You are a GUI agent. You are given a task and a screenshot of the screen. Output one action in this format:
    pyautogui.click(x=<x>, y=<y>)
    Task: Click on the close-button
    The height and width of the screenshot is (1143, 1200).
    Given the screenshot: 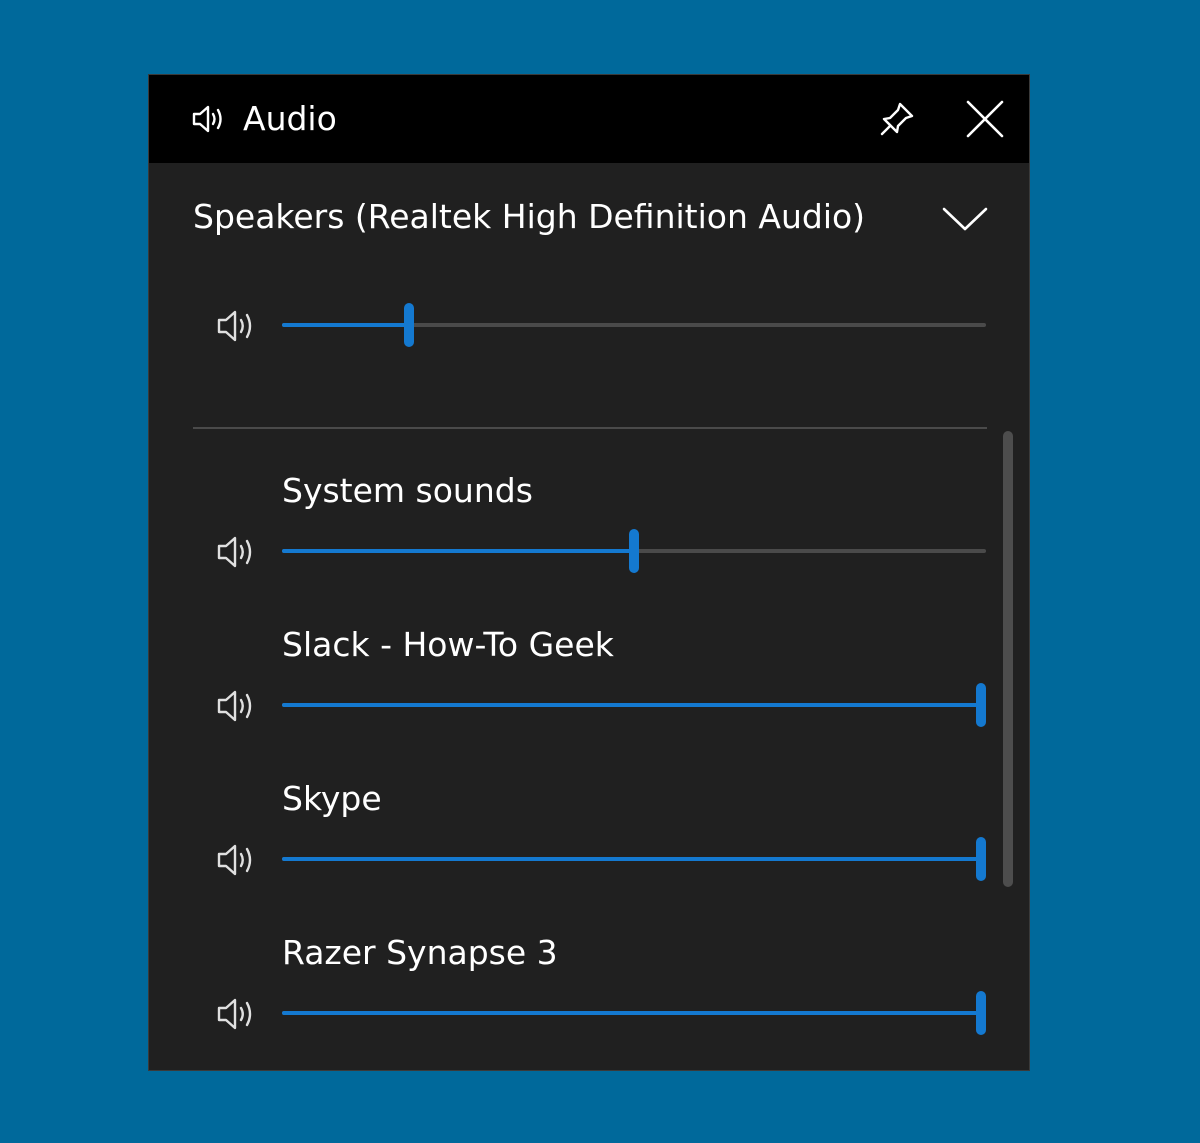 What is the action you would take?
    pyautogui.click(x=985, y=119)
    